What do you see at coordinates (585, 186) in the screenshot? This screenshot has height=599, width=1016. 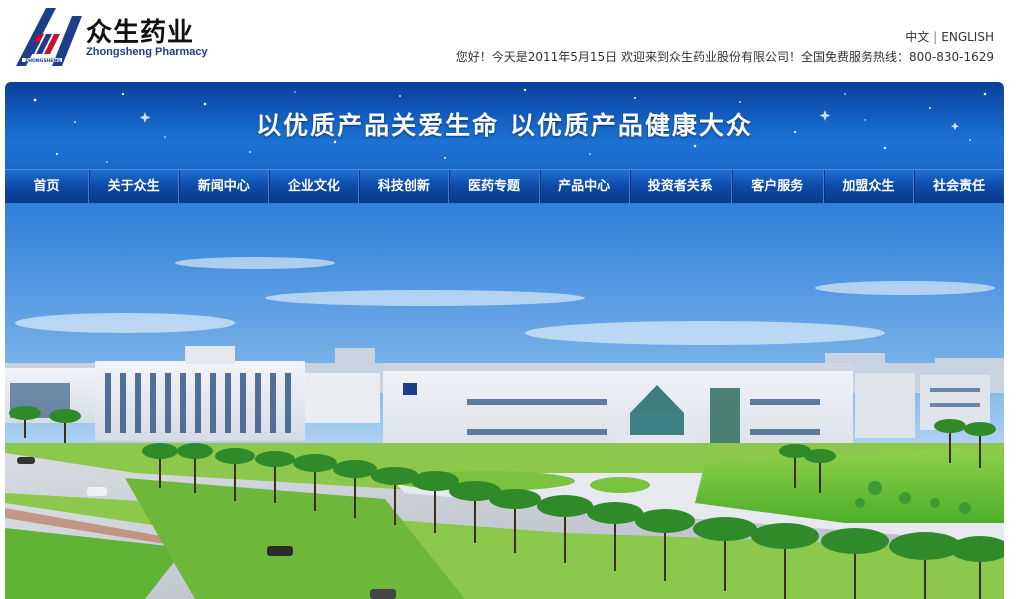 I see `nav-item-products: 产品中心` at bounding box center [585, 186].